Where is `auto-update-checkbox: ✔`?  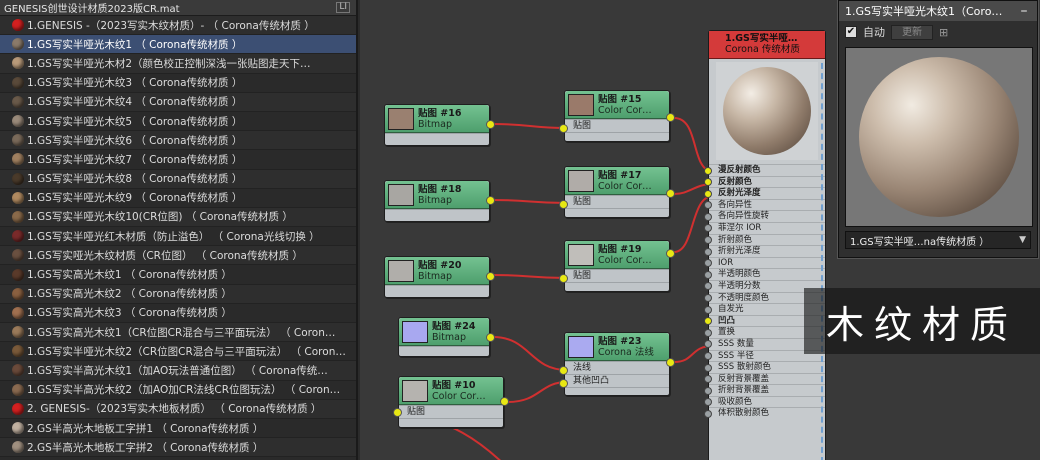
auto-update-checkbox: ✔ is located at coordinates (851, 32).